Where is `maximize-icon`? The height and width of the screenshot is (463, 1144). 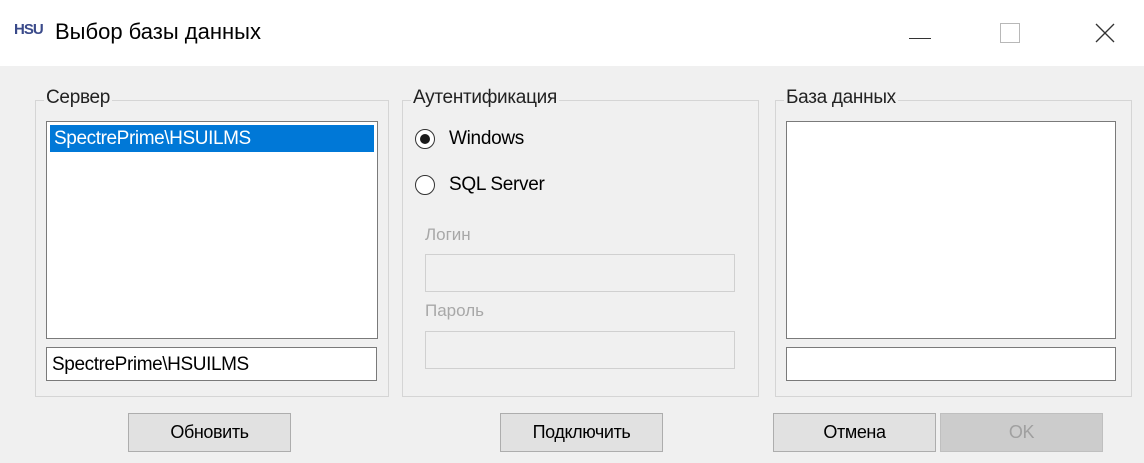
maximize-icon is located at coordinates (1010, 33).